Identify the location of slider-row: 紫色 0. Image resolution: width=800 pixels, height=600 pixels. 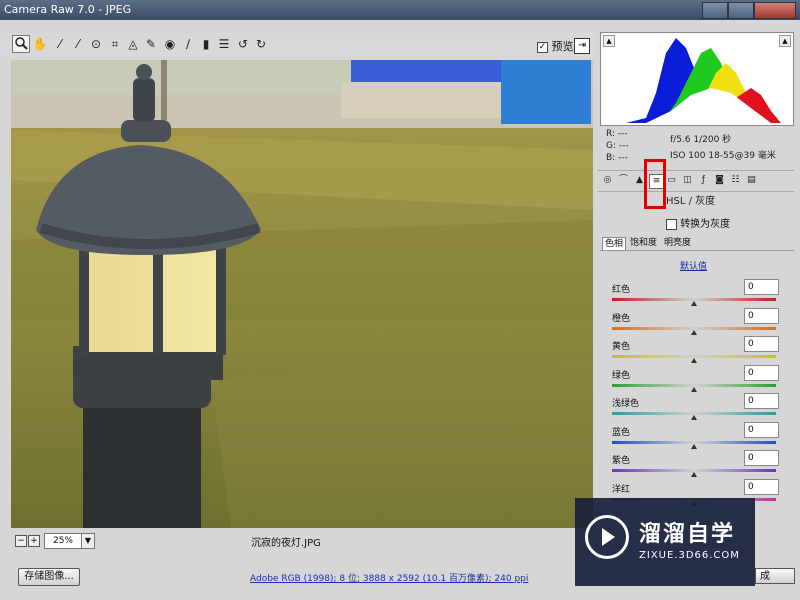
(696, 465).